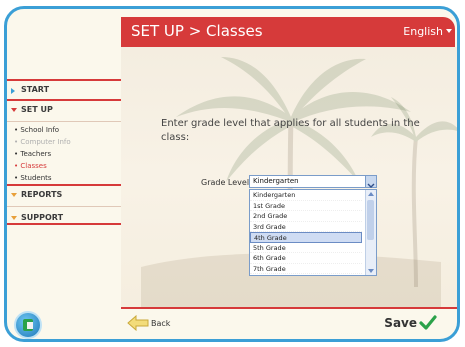 This screenshot has height=347, width=465. What do you see at coordinates (306, 227) in the screenshot?
I see `dropdown-option: 3rd Grade` at bounding box center [306, 227].